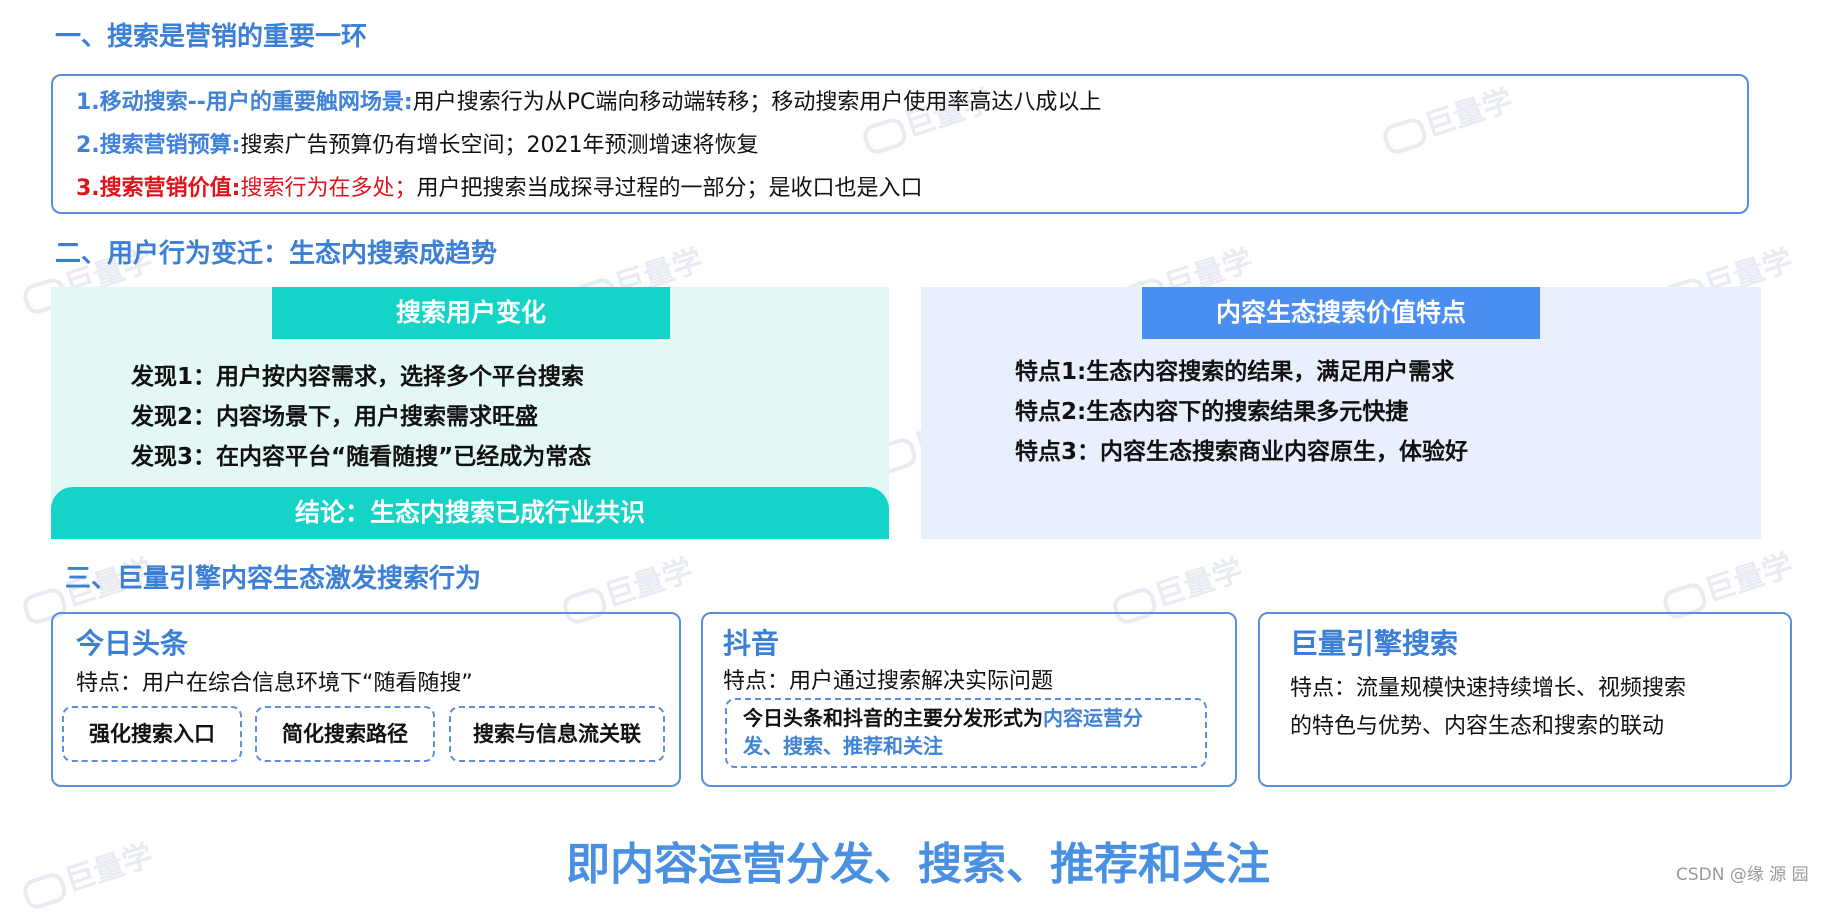 Image resolution: width=1836 pixels, height=914 pixels. Describe the element at coordinates (888, 681) in the screenshot. I see `douyin-text: 特点：用户通过搜索解决实际问题` at that location.